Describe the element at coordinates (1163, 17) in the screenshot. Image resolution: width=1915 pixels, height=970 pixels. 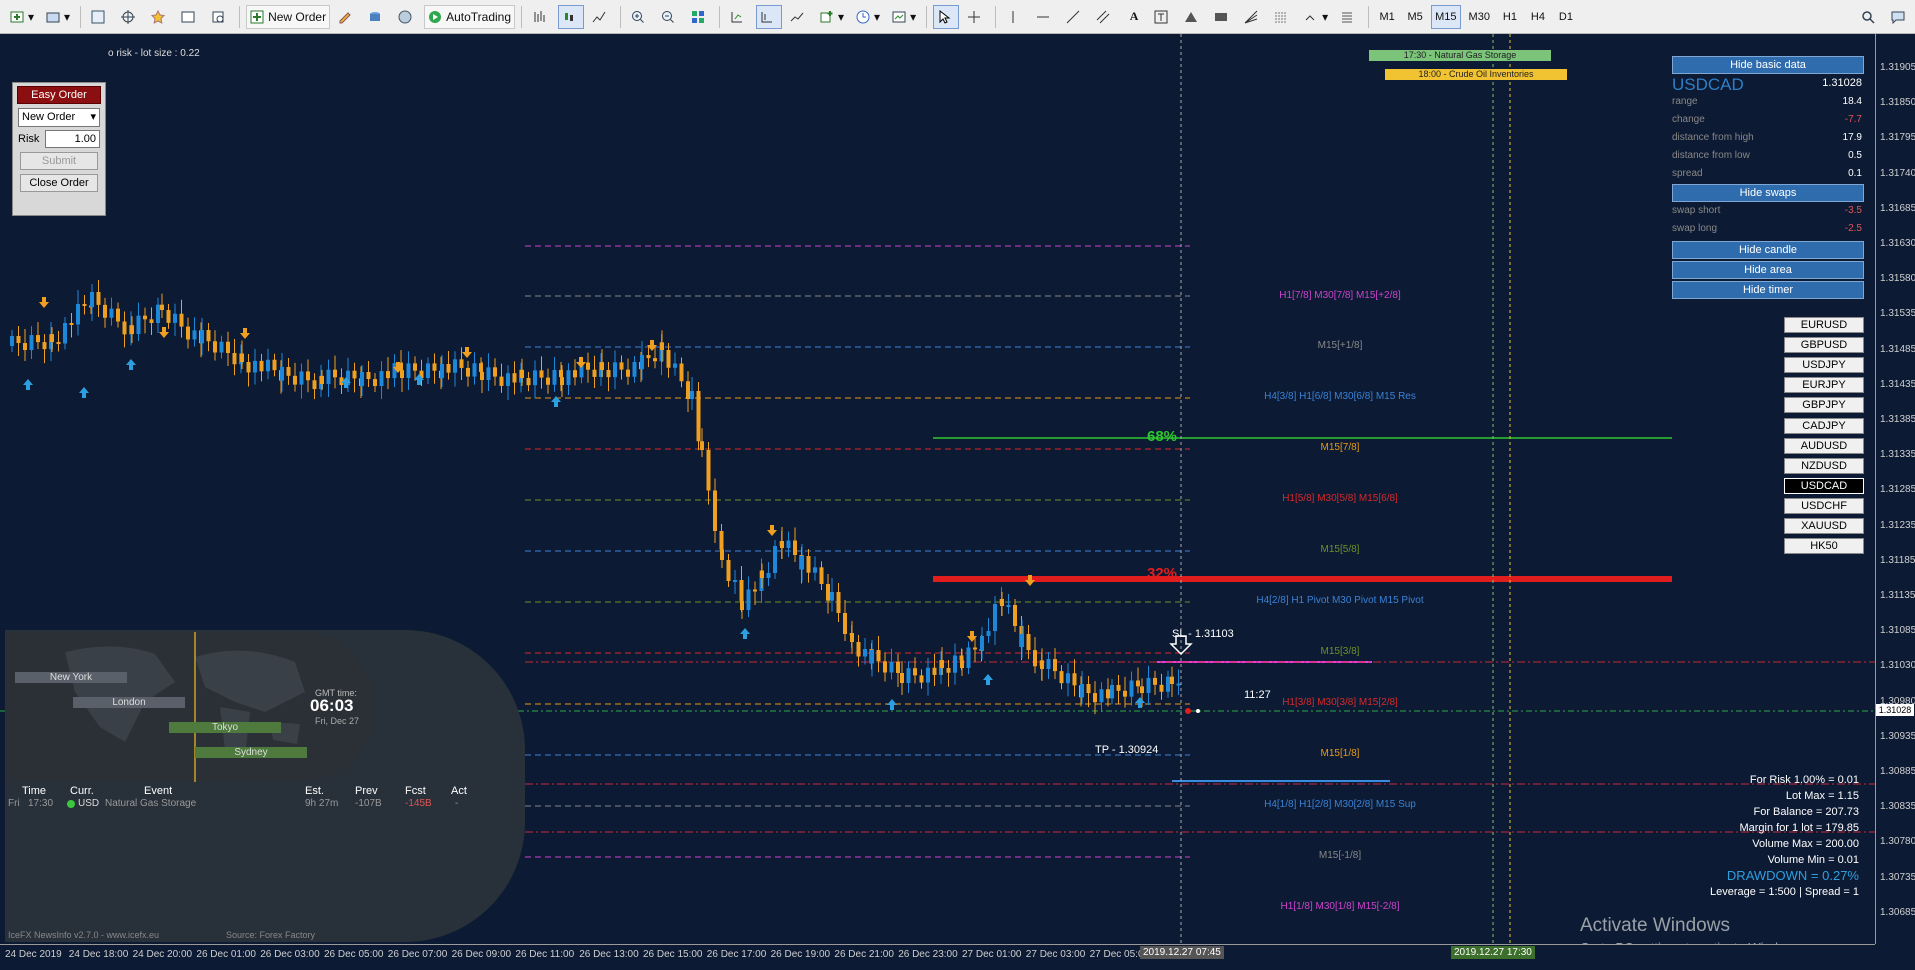
I see `text-label-button` at that location.